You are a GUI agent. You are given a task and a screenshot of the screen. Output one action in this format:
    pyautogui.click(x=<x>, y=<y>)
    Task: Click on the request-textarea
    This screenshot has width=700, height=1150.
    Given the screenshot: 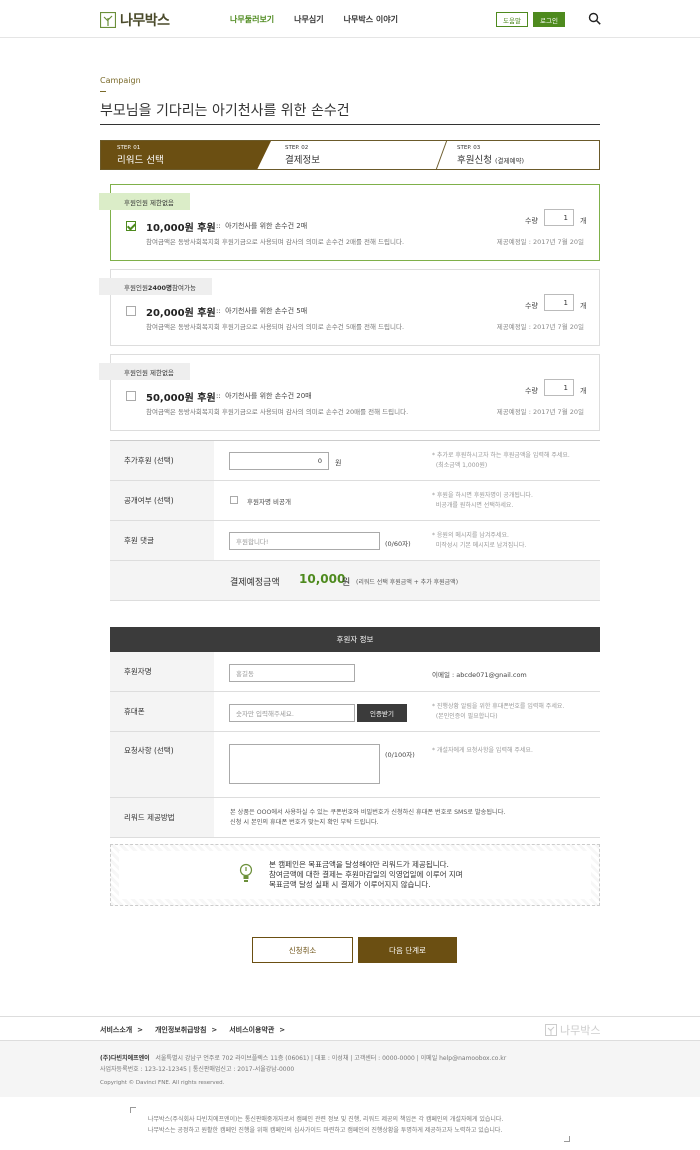 What is the action you would take?
    pyautogui.click(x=304, y=764)
    